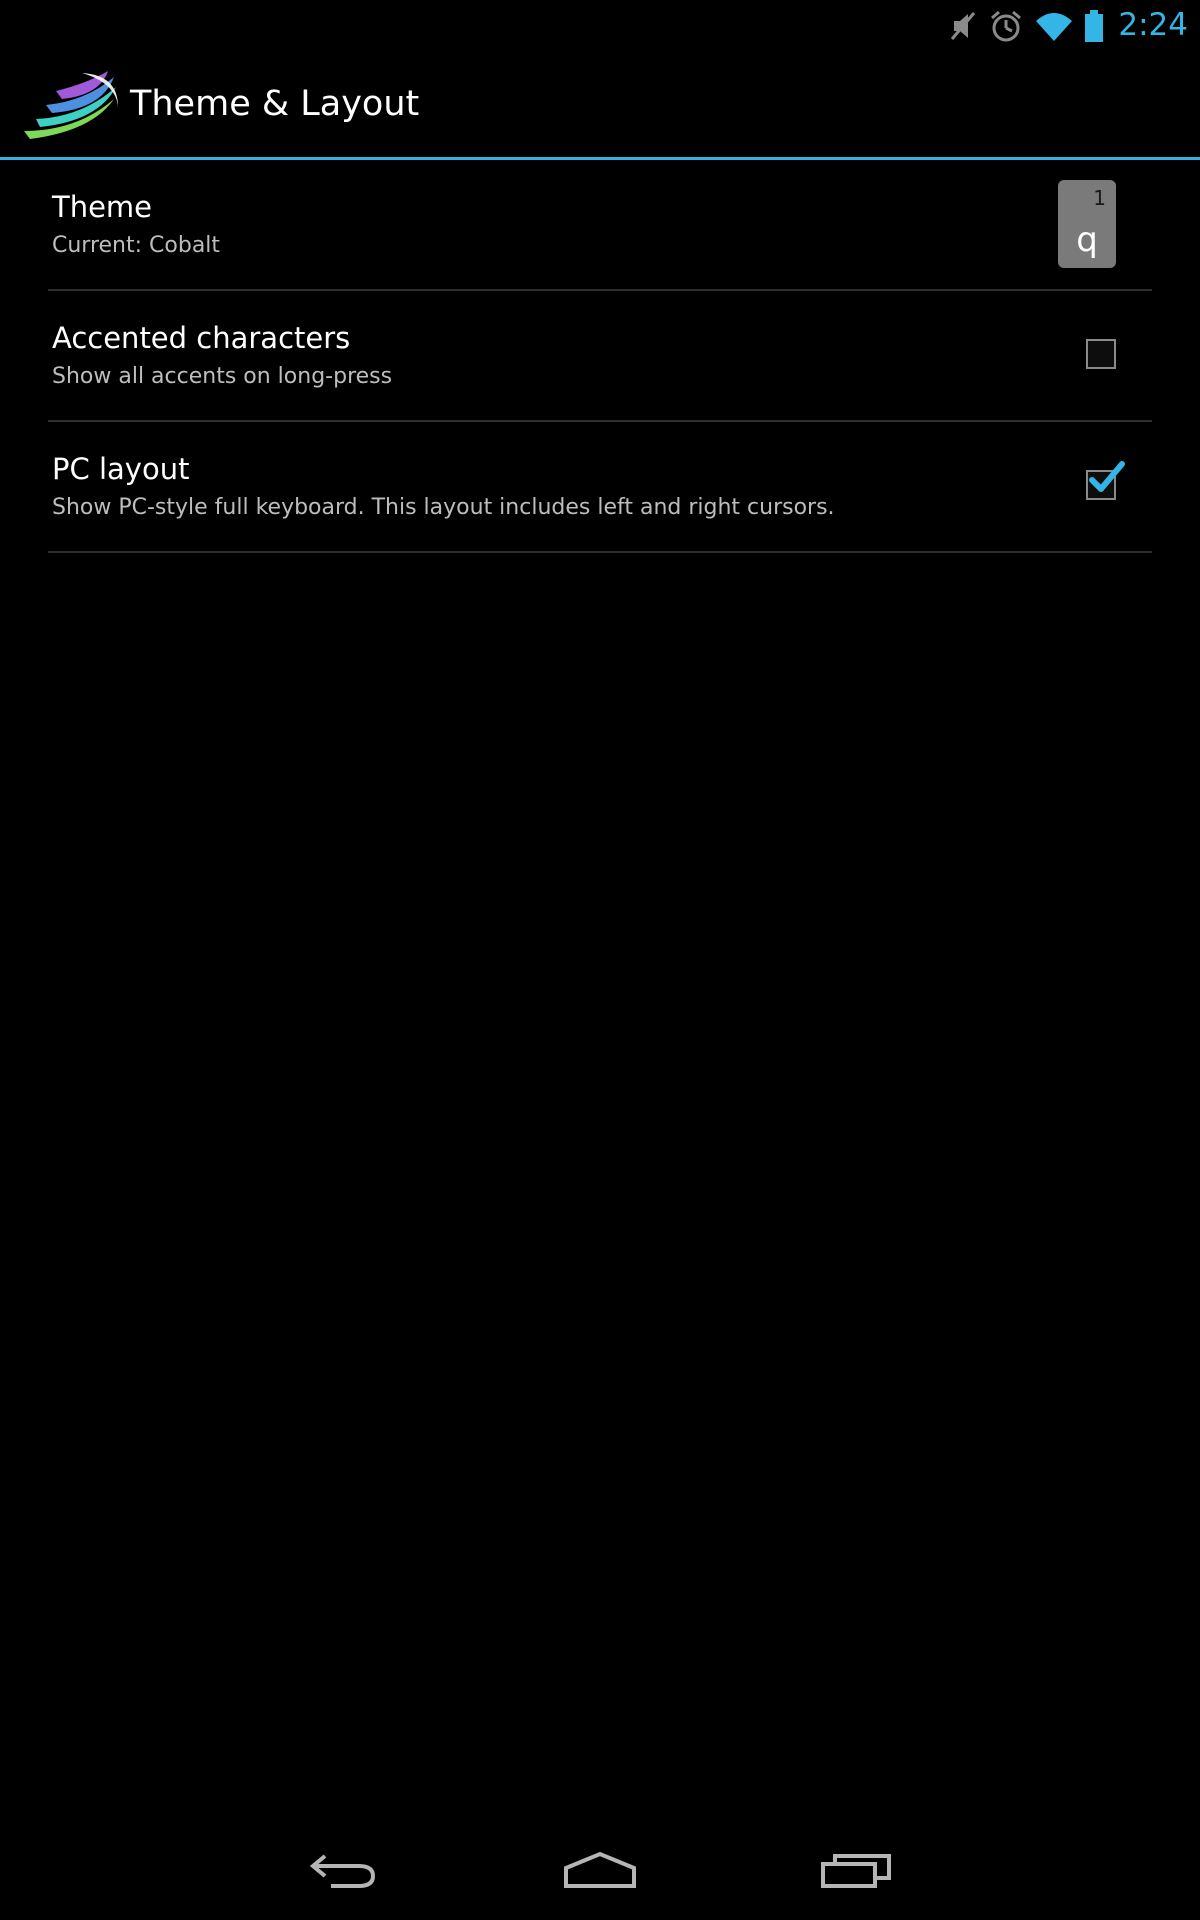  Describe the element at coordinates (201, 338) in the screenshot. I see `pref-title: Accented characters` at that location.